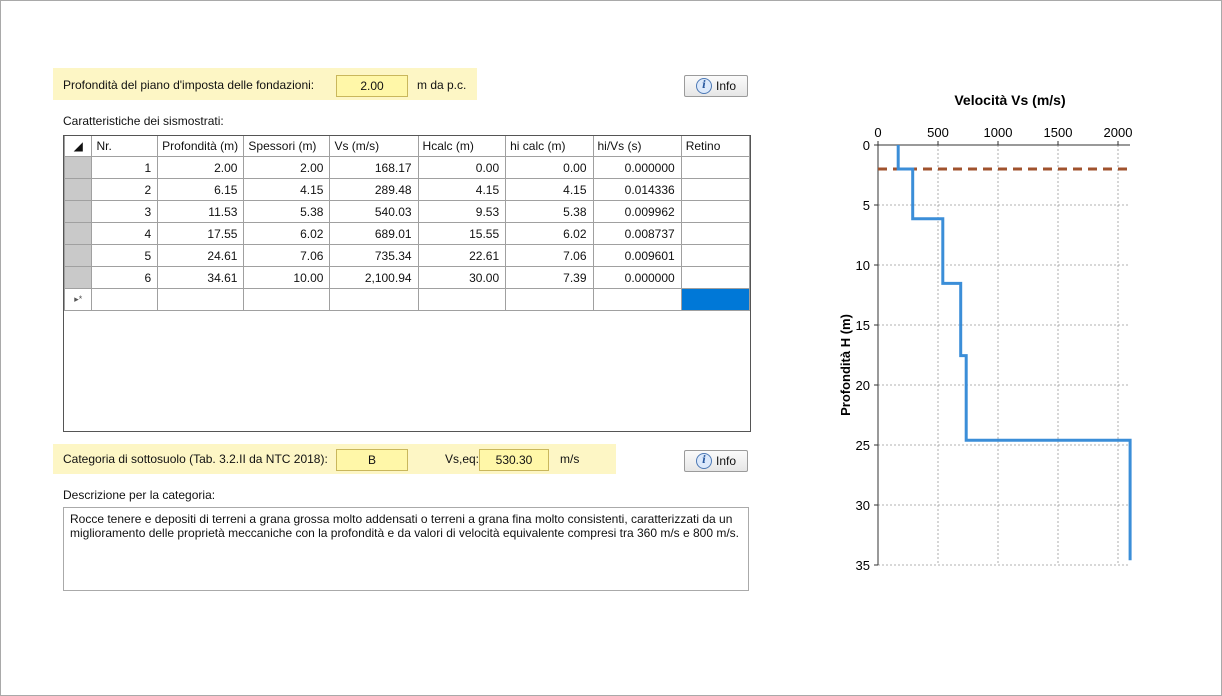  I want to click on cell-hcalc: 22.61, so click(462, 255).